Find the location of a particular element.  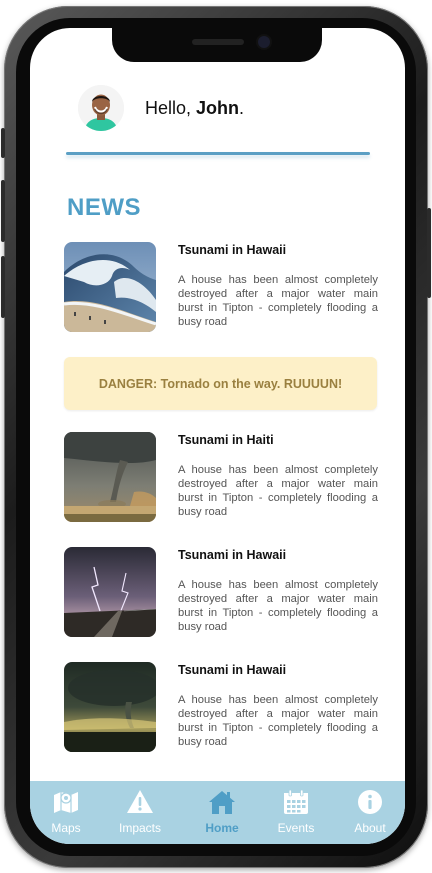

tab-about: About is located at coordinates (370, 812).